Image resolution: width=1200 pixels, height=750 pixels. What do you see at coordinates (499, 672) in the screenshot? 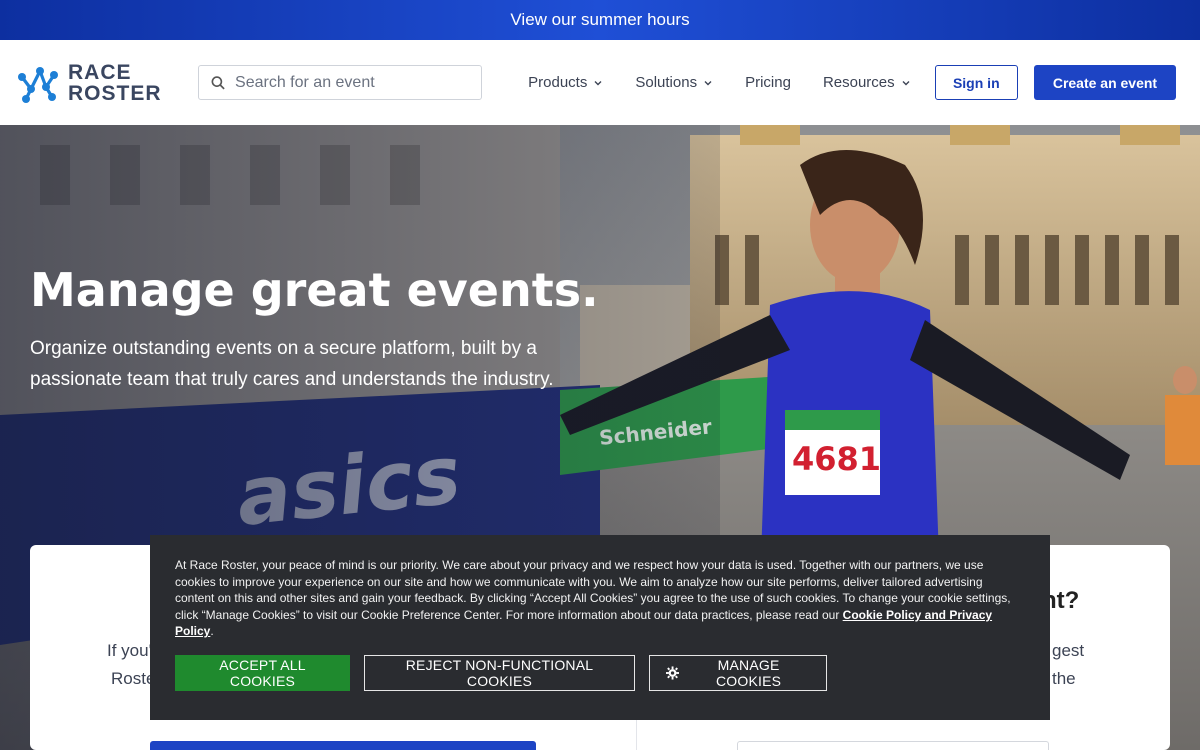
I see `reject-non-functional-cookies-button: REJECT NON-FUNCTIONAL COOKIES` at bounding box center [499, 672].